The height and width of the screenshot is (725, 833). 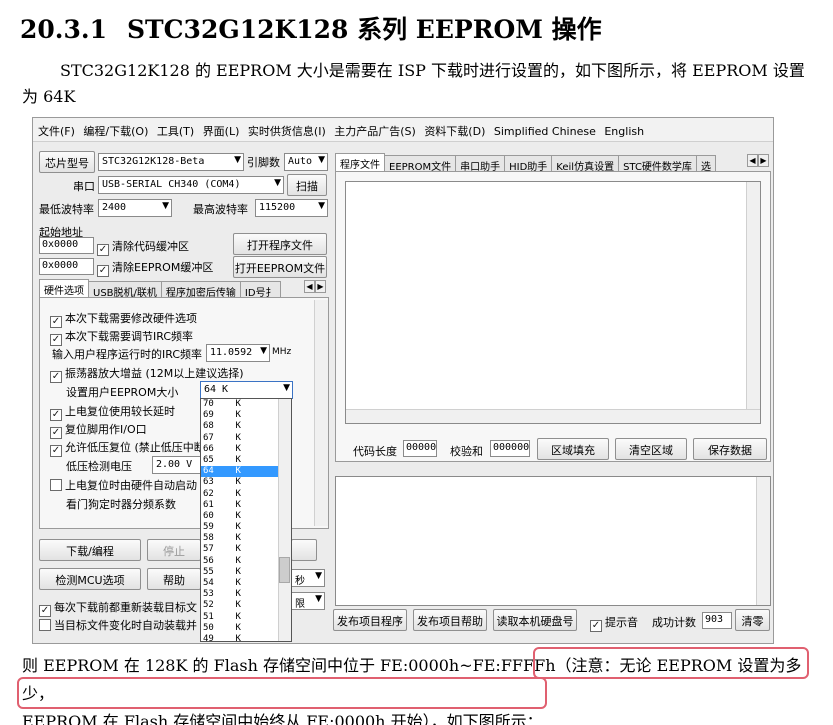 I want to click on reload-target-checkbox: ✓ 每次下载前都重新装载目标文, so click(x=118, y=608).